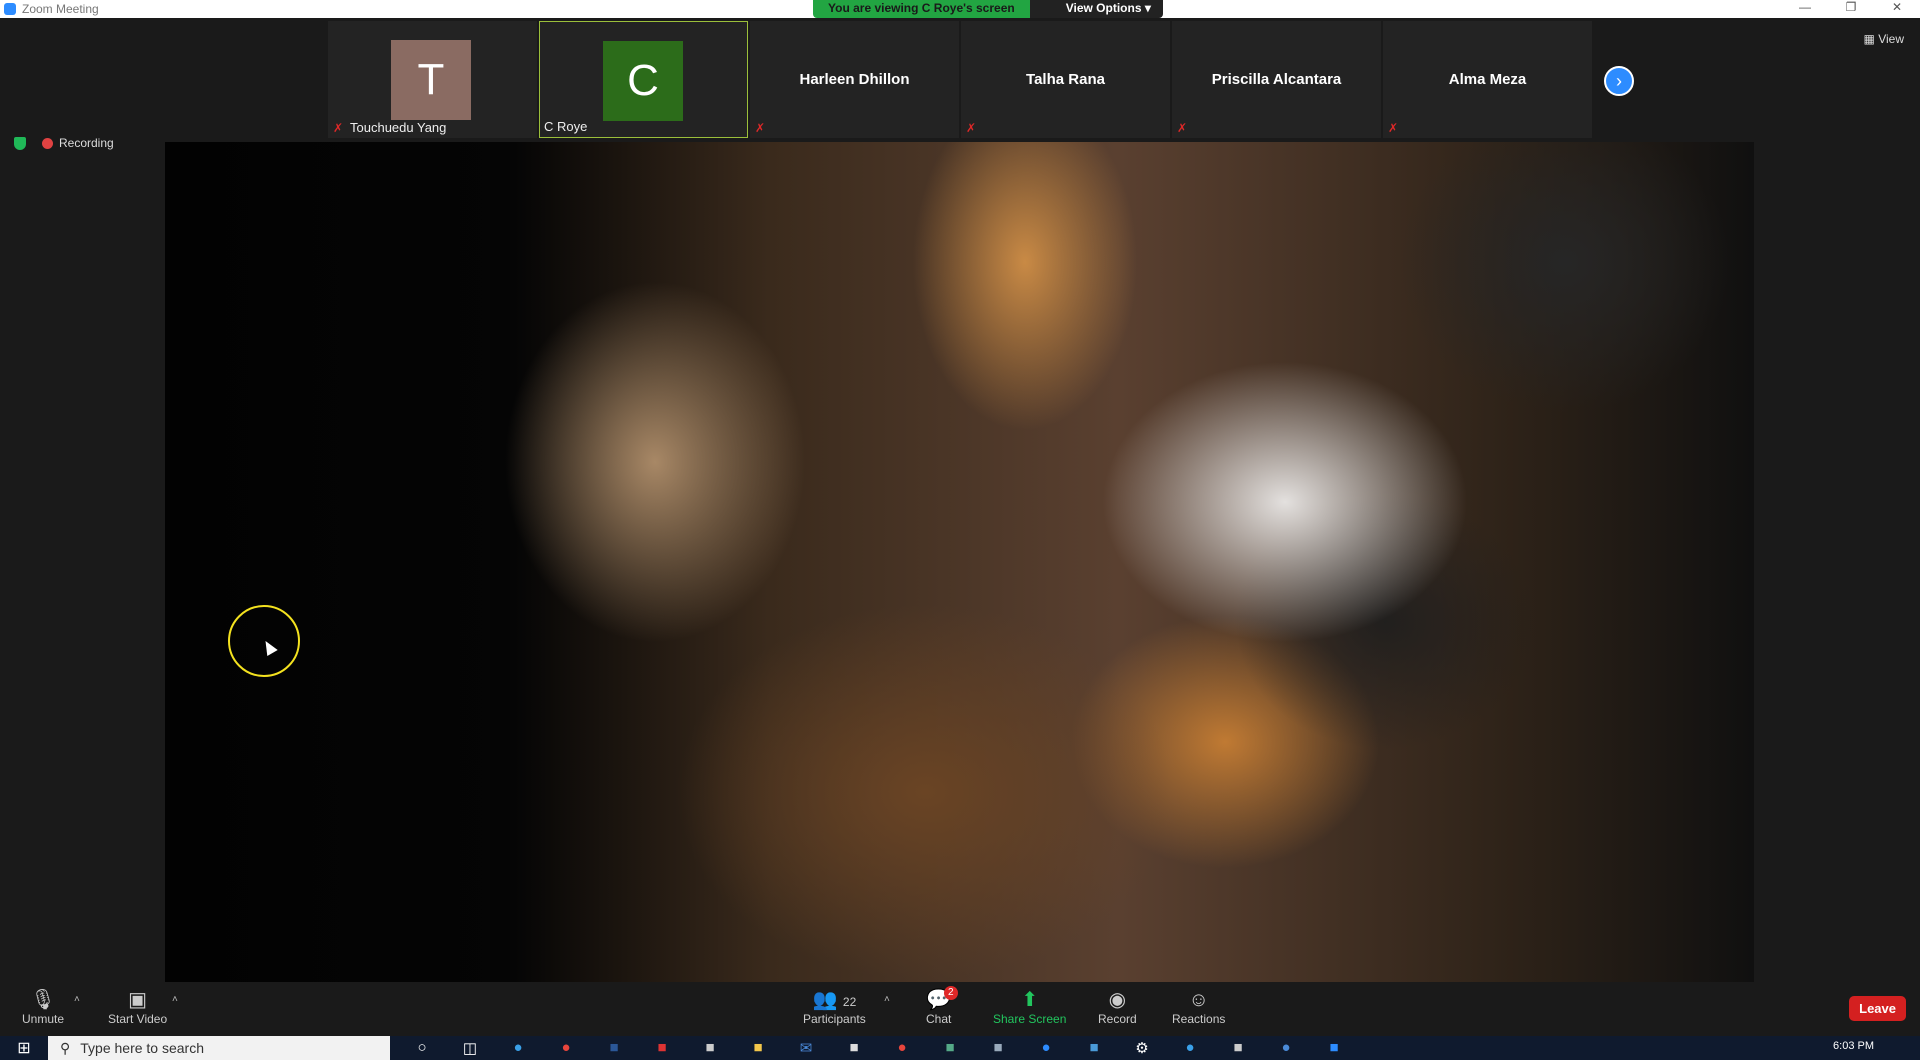 The height and width of the screenshot is (1060, 1920). I want to click on next-page-icon: ›, so click(1619, 81).